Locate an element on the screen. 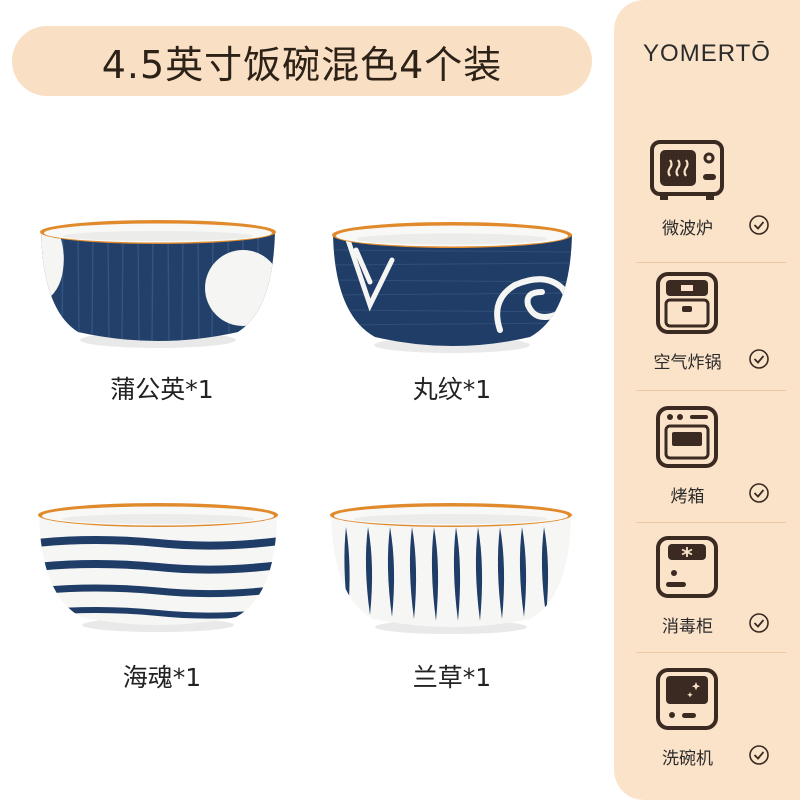  appliance-sterilizer: 消毒柜 is located at coordinates (707, 597).